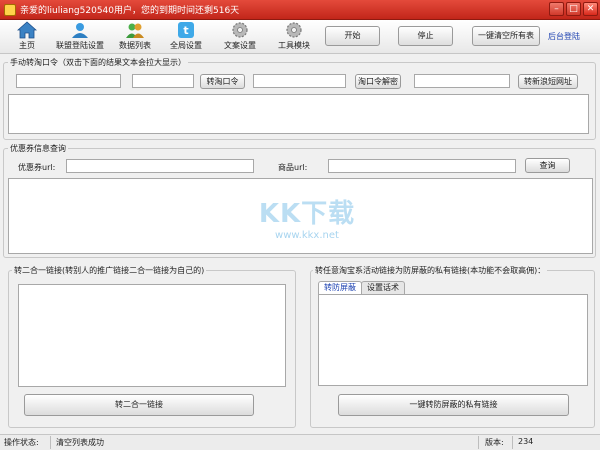  What do you see at coordinates (590, 9) in the screenshot?
I see `close-button: ✕` at bounding box center [590, 9].